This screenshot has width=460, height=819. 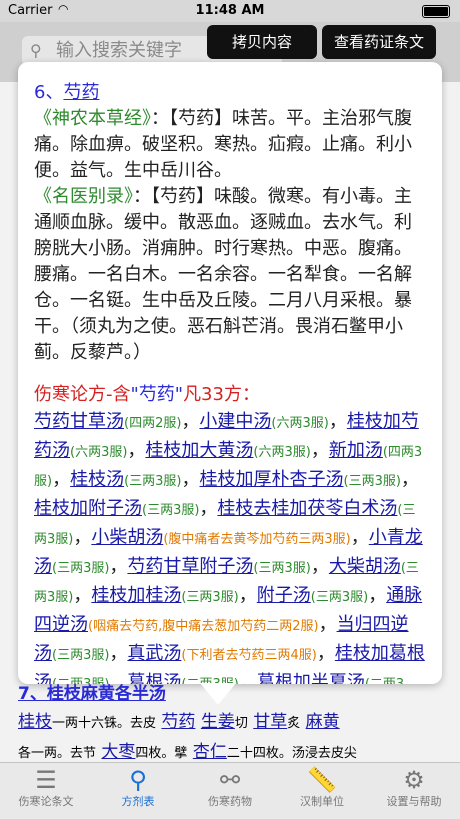 What do you see at coordinates (284, 595) in the screenshot?
I see `formula-link: 附子汤` at bounding box center [284, 595].